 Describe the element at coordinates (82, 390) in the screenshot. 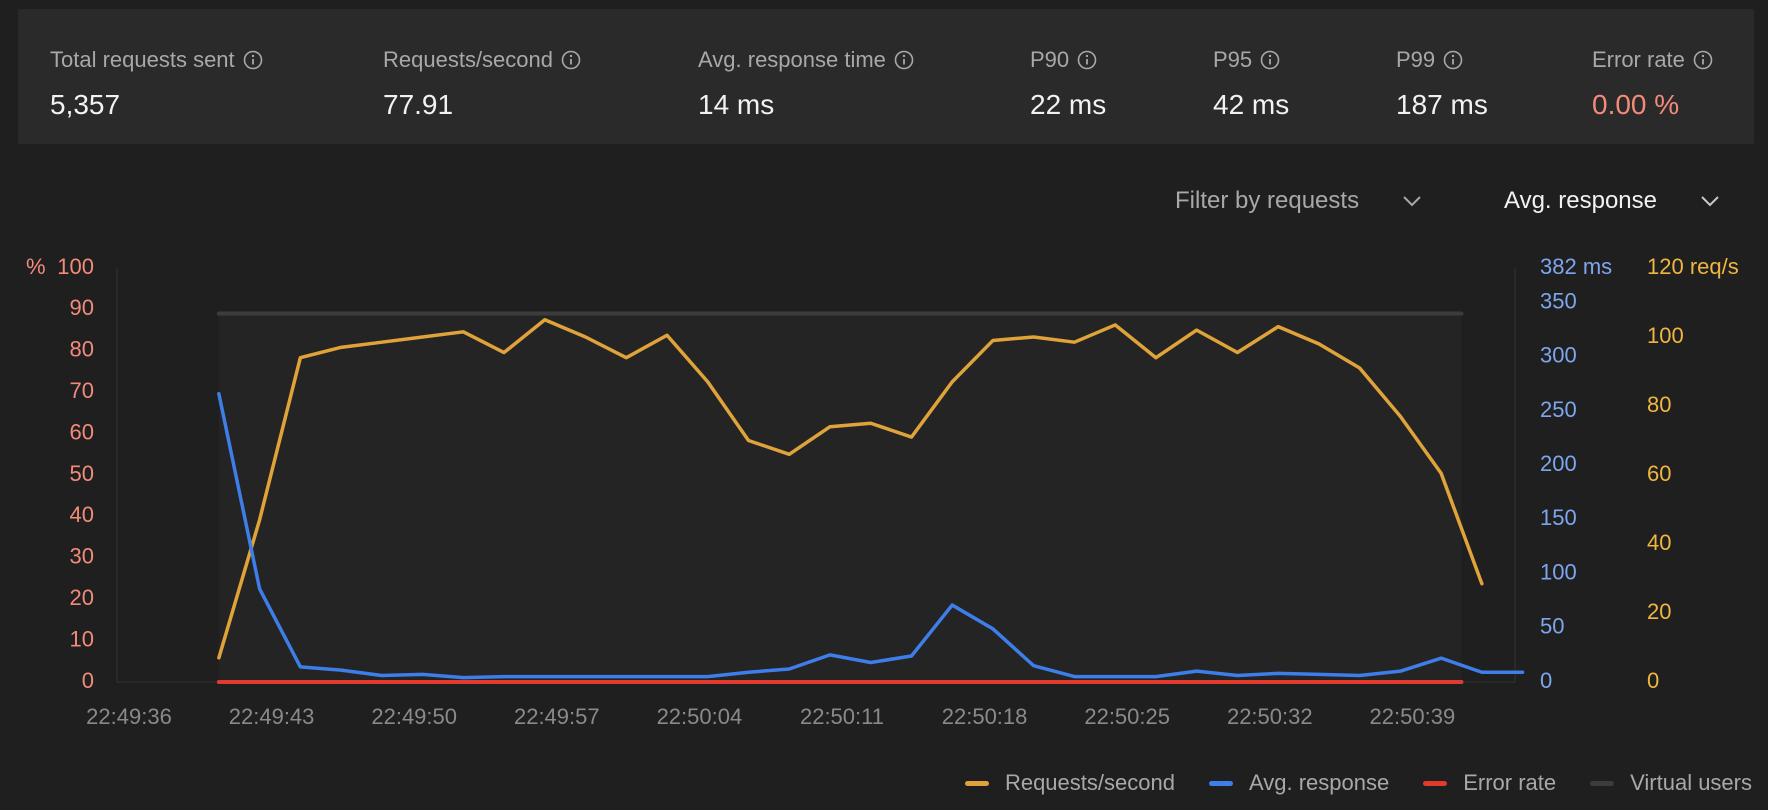

I see `y-tick-label-percent: 70` at that location.